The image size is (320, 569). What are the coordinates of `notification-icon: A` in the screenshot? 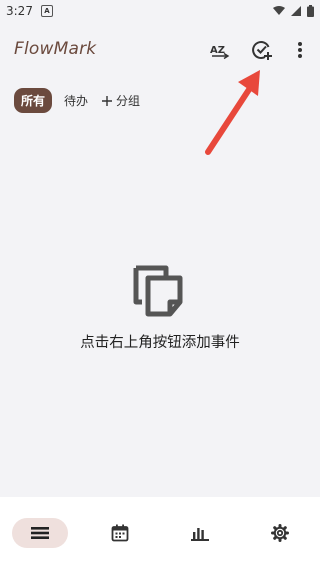 It's located at (46, 11).